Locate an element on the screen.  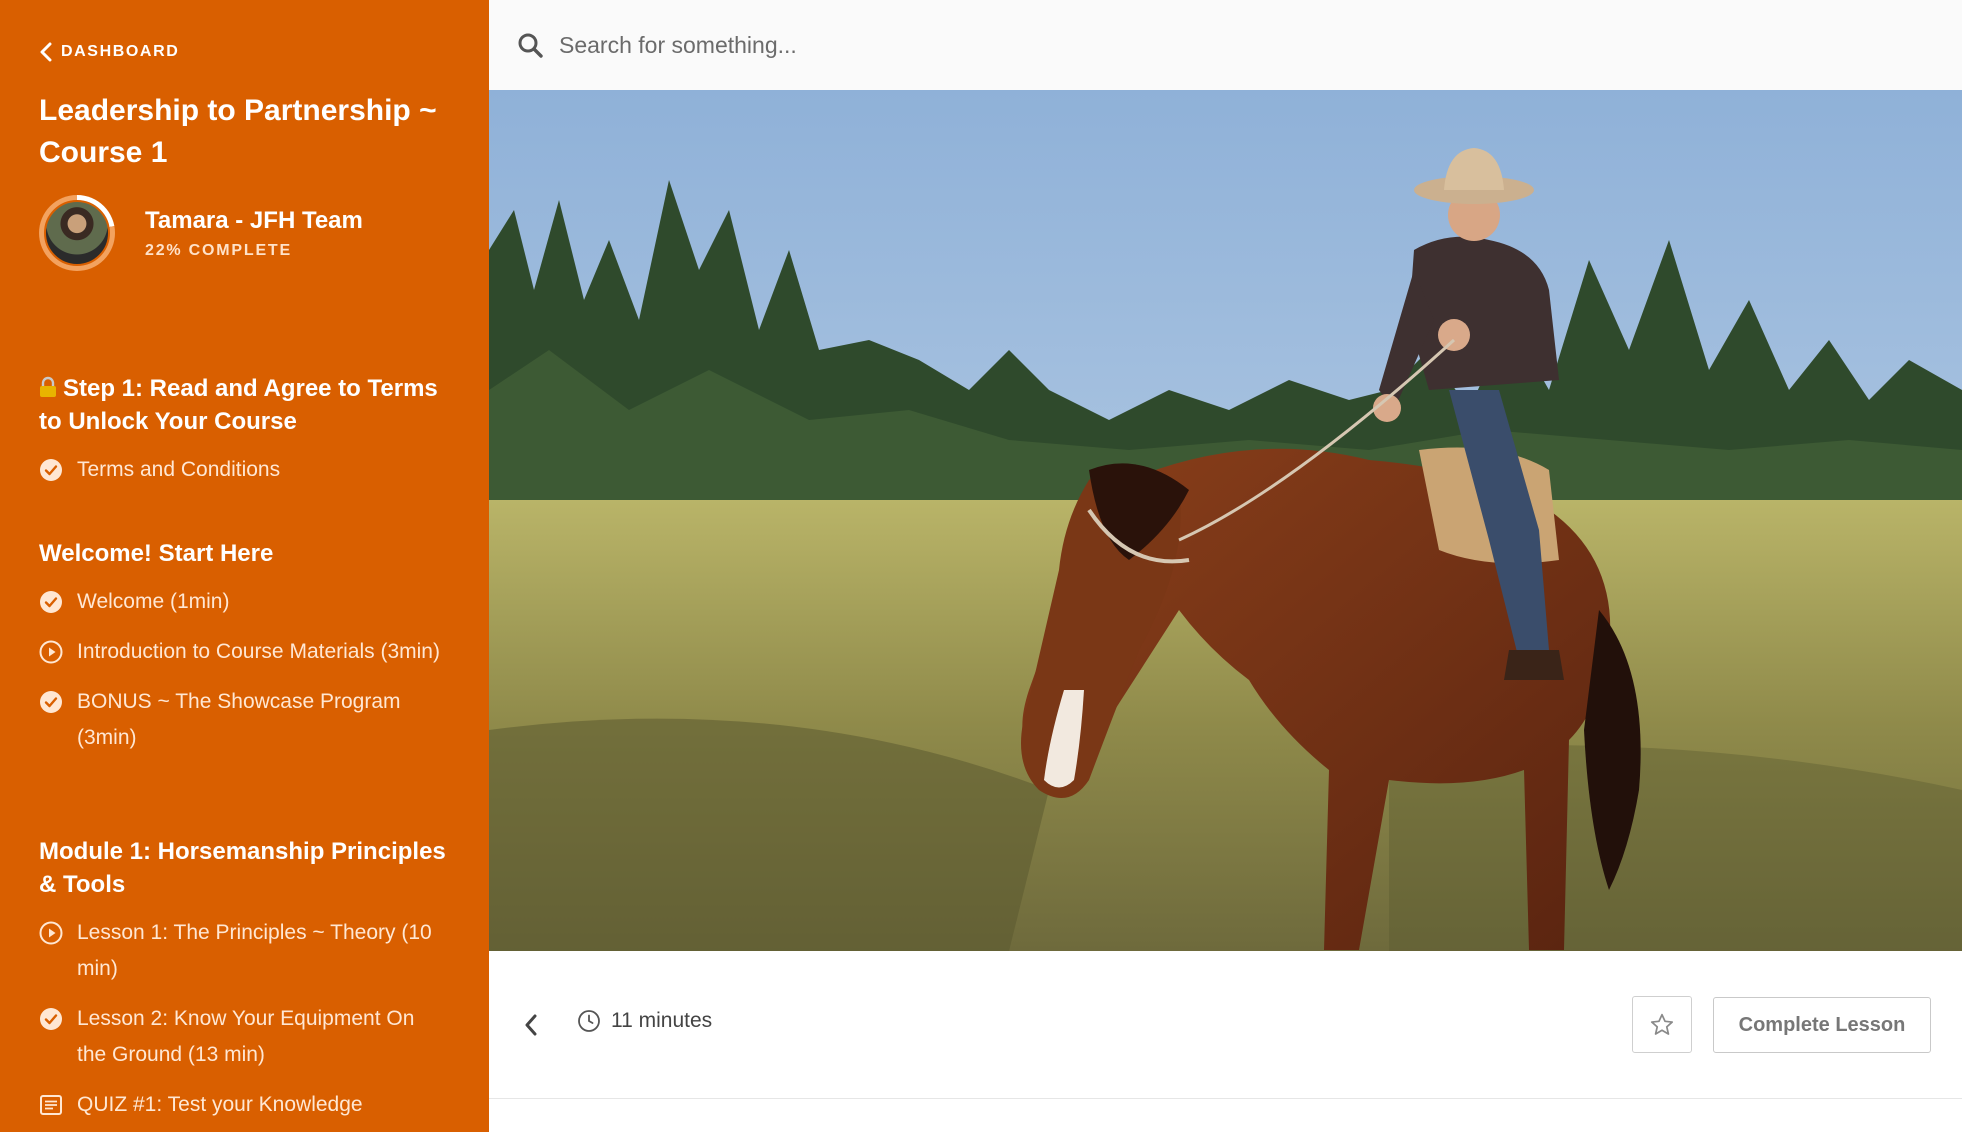
search-bar is located at coordinates (1225, 45).